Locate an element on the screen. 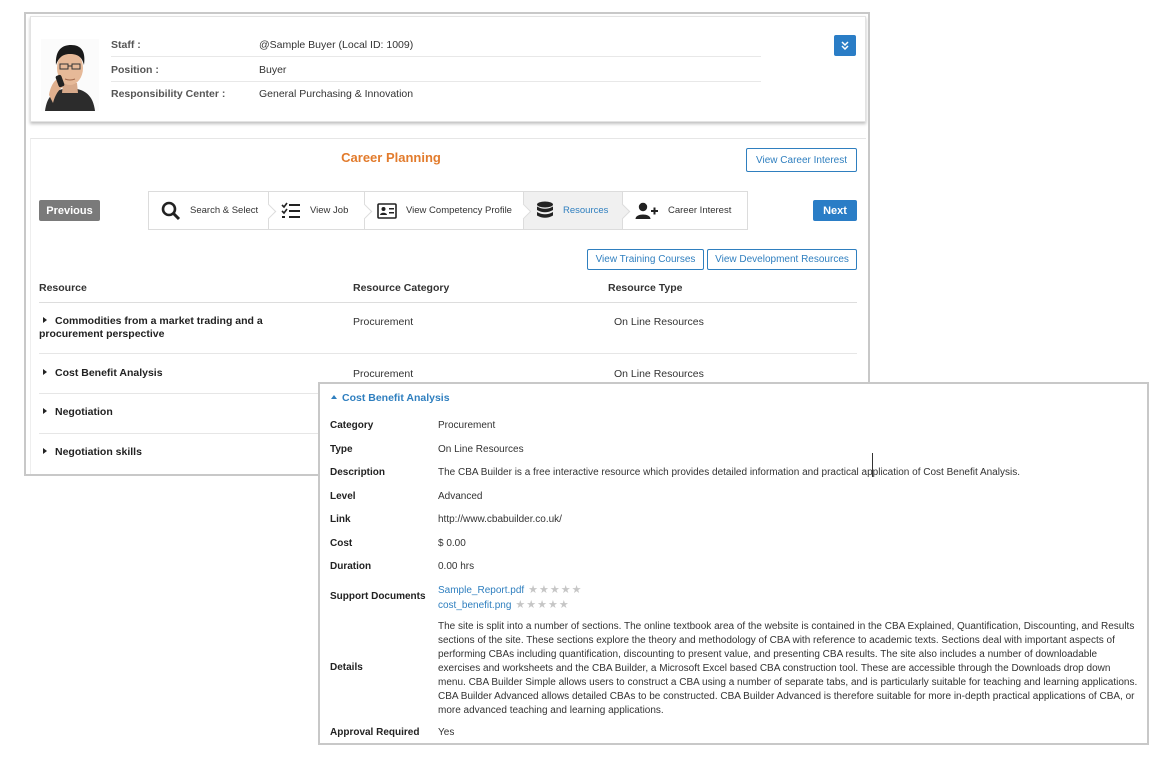 The width and height of the screenshot is (1164, 759). type-label: Type is located at coordinates (341, 449).